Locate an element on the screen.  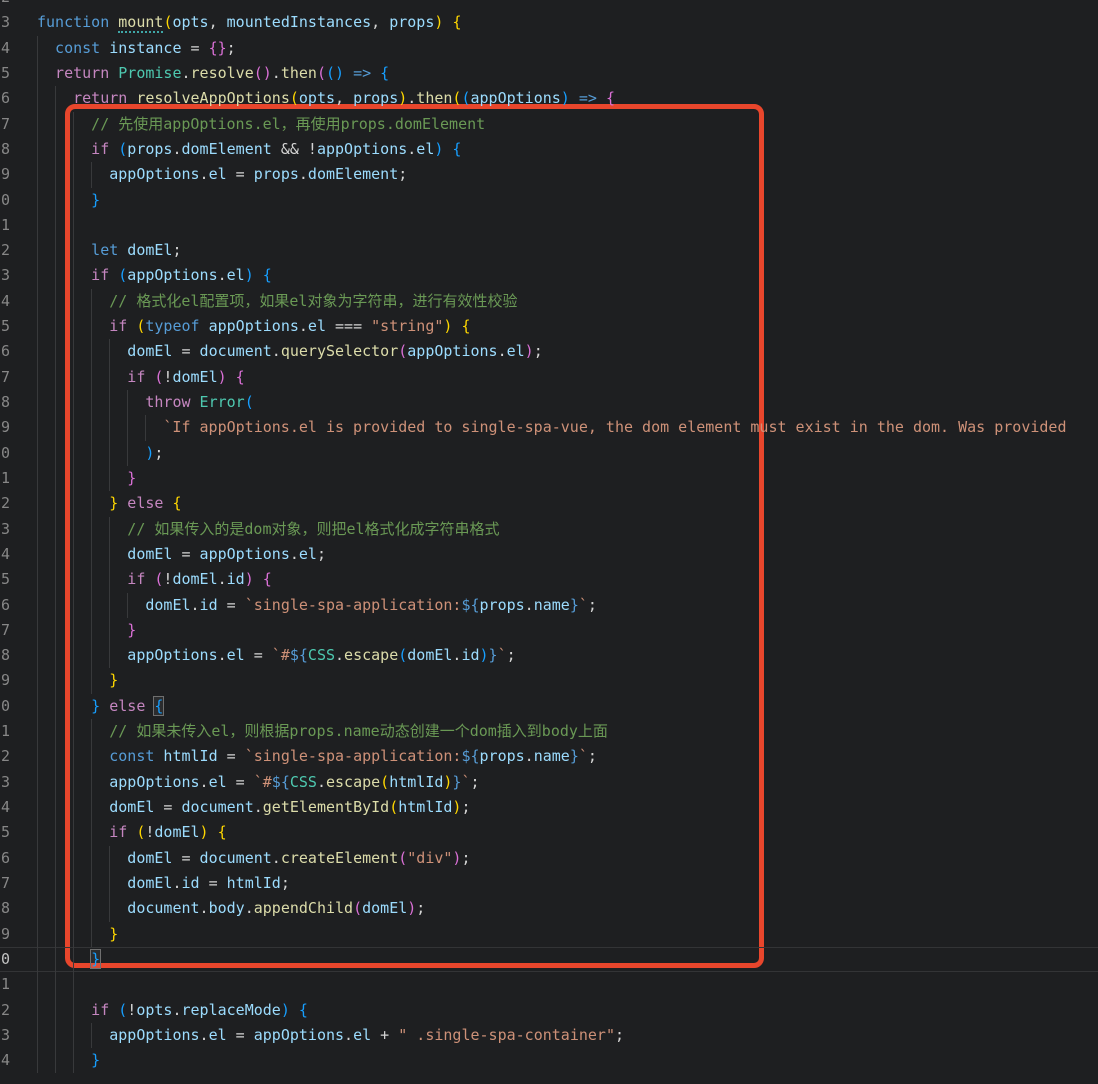
code-line: 5 if (!domEl) { is located at coordinates (549, 833).